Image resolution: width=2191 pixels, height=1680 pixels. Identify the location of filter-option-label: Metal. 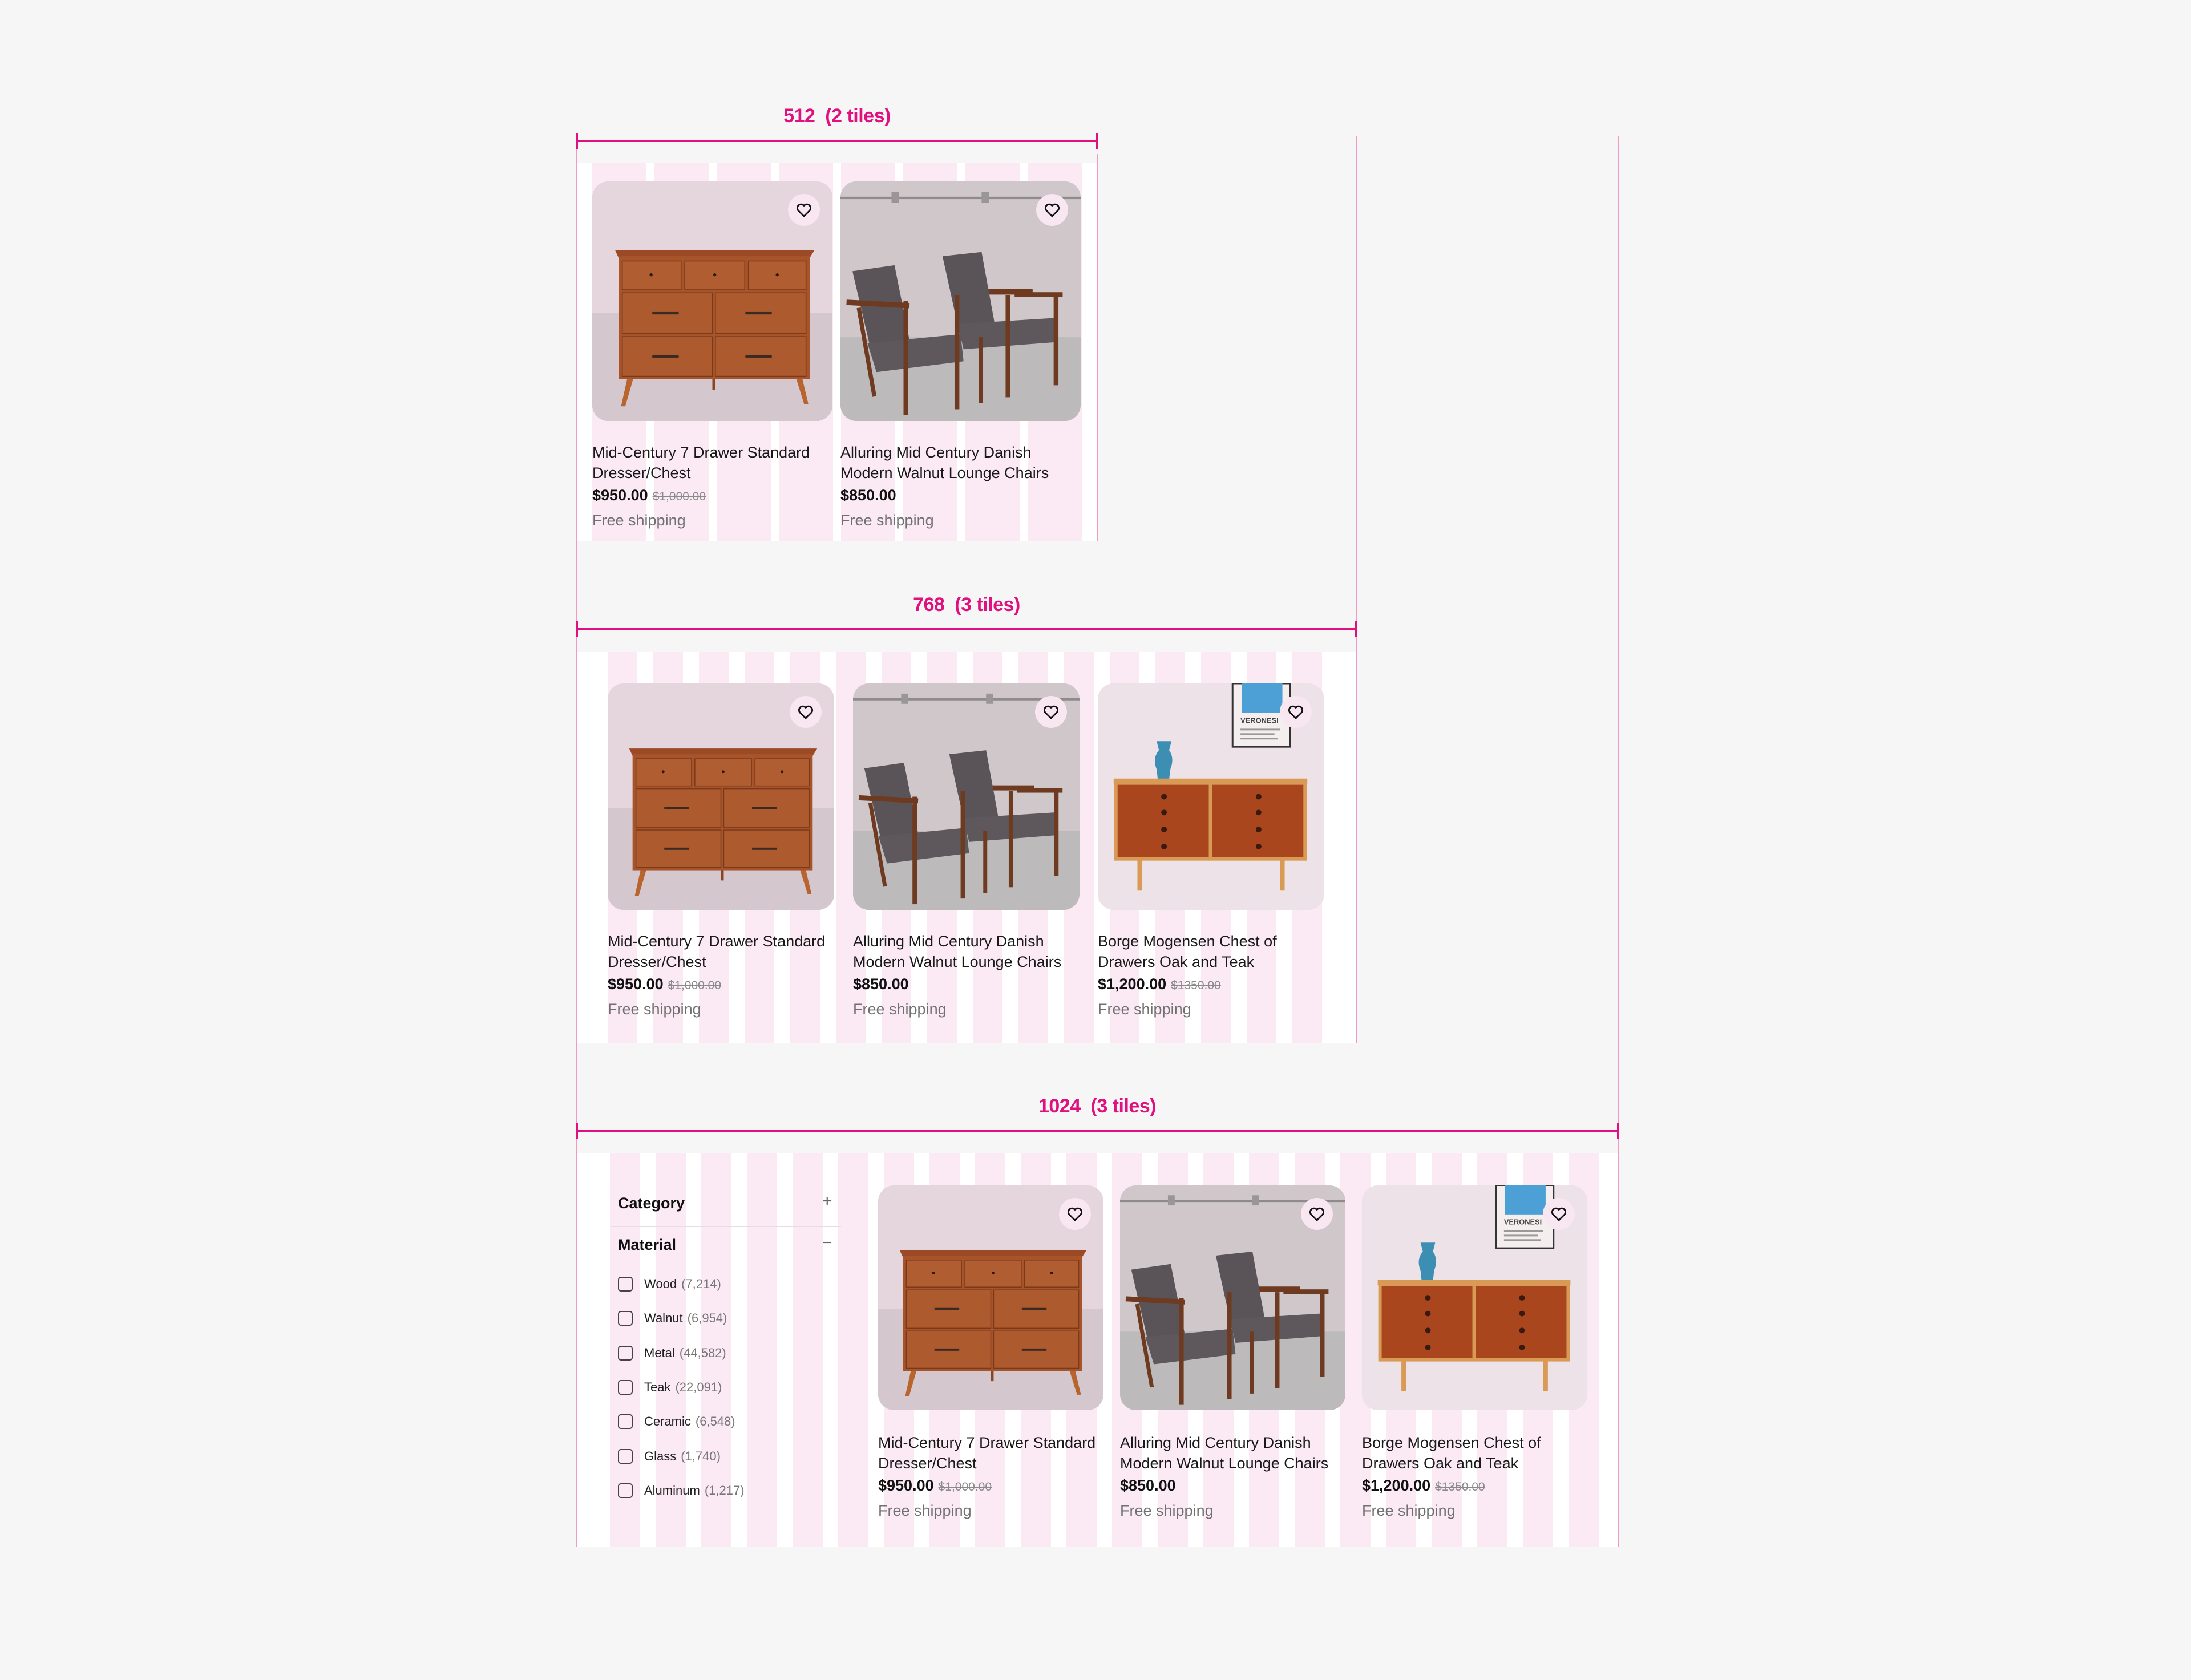
(659, 1353).